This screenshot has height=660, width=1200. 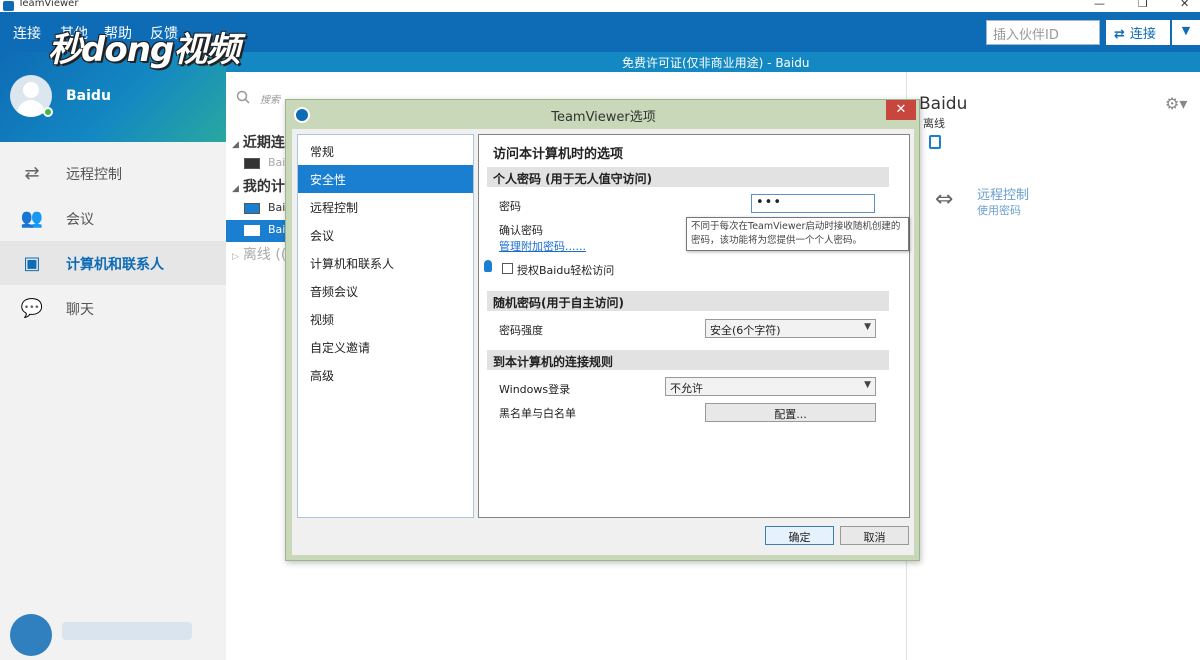 What do you see at coordinates (144, 50) in the screenshot?
I see `watermark-logo: 秒dong视频` at bounding box center [144, 50].